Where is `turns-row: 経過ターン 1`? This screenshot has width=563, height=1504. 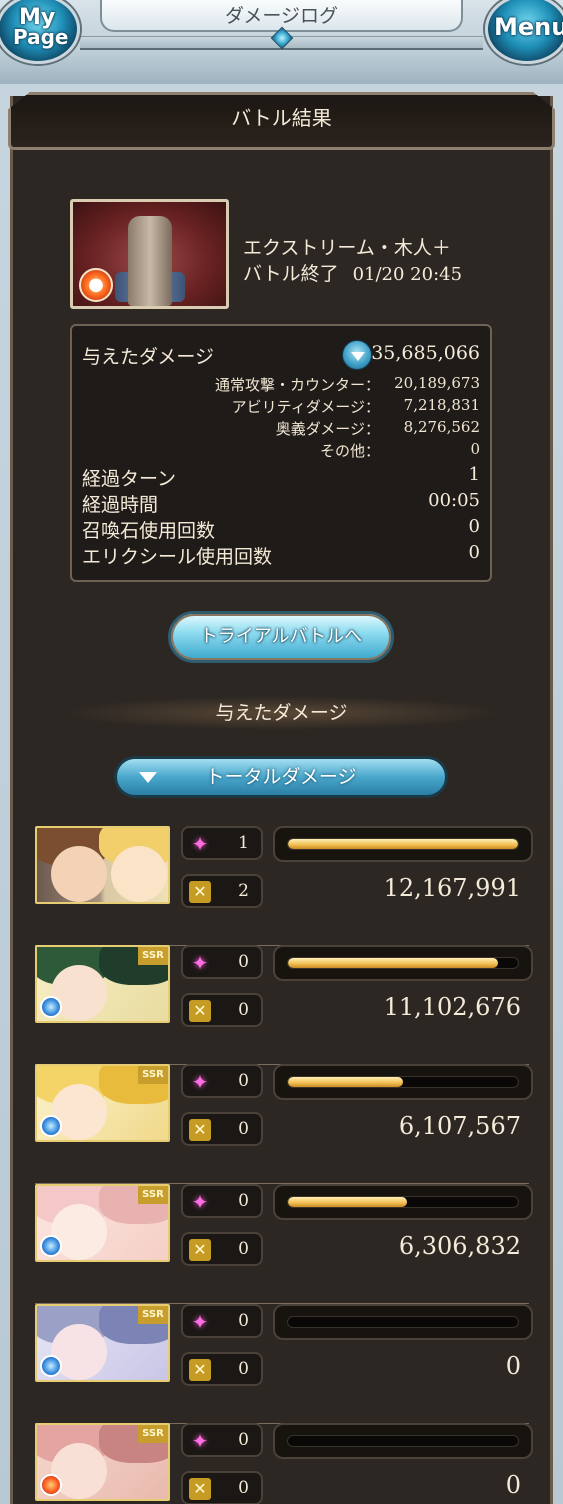 turns-row: 経過ターン 1 is located at coordinates (281, 477).